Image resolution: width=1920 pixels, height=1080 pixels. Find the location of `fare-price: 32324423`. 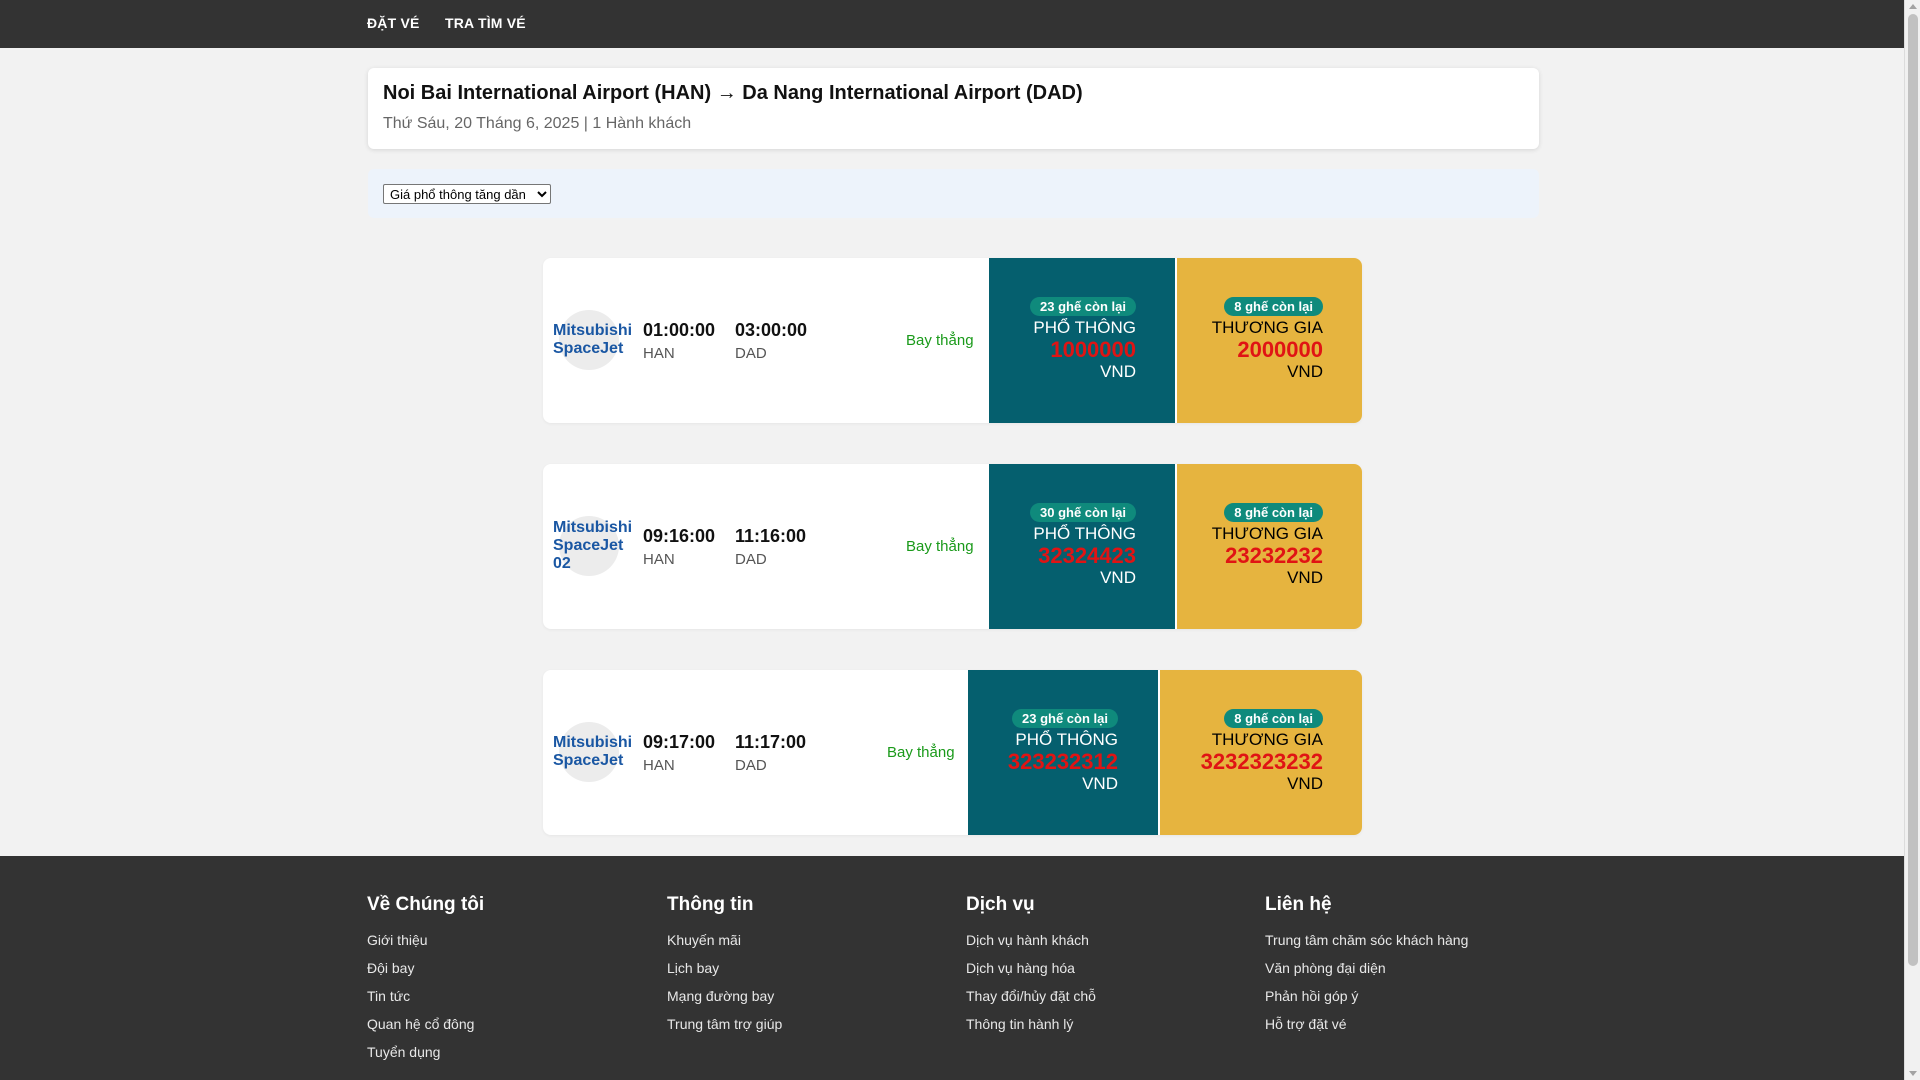

fare-price: 32324423 is located at coordinates (1087, 555).